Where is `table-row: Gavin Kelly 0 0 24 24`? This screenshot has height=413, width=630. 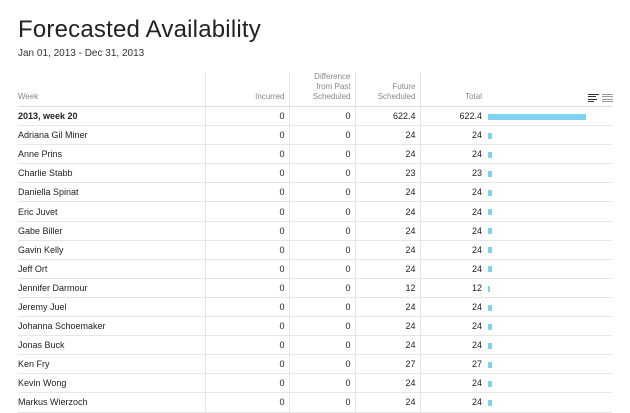
table-row: Gavin Kelly 0 0 24 24 is located at coordinates (315, 250).